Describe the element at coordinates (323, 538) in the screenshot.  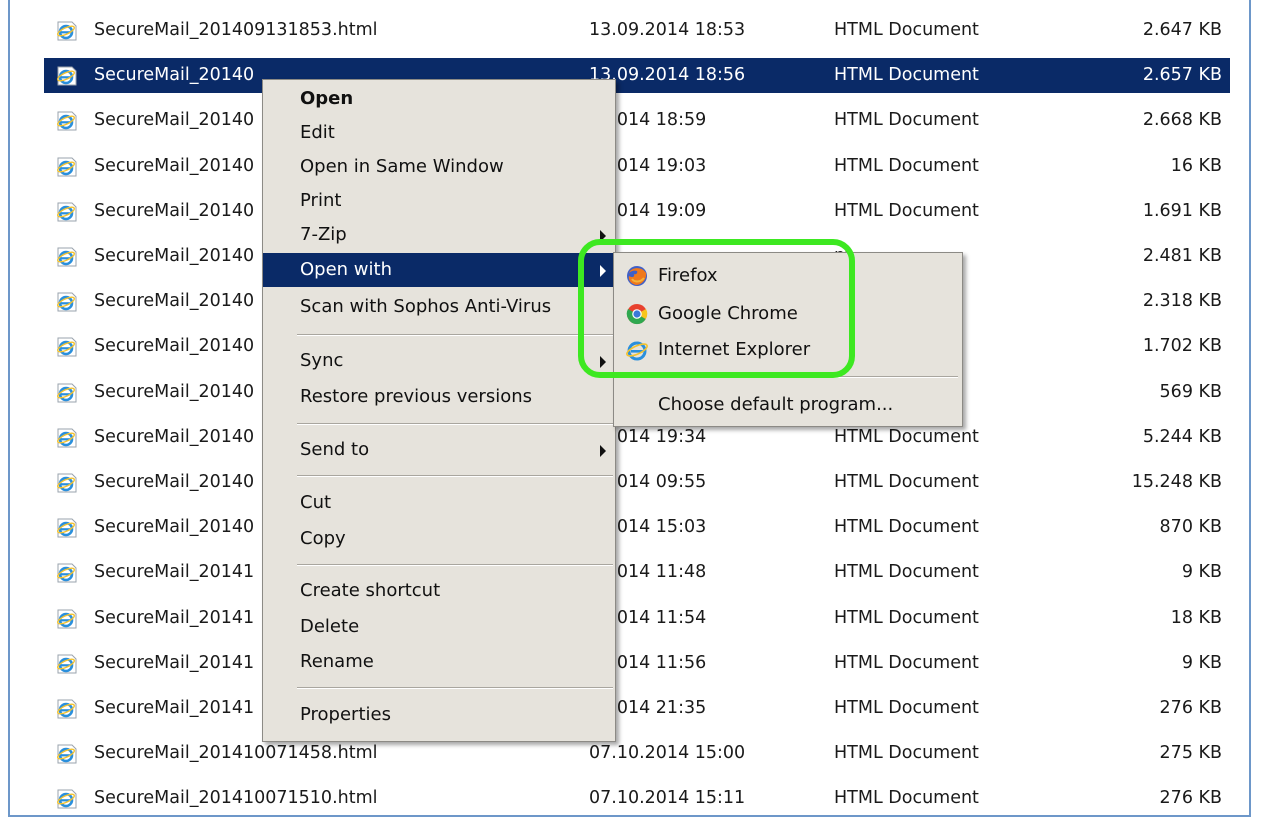
I see `menu-item-label: Copy` at that location.